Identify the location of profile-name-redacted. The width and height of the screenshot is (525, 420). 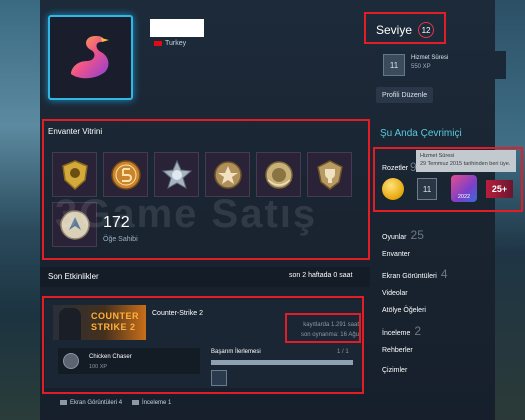
(177, 28).